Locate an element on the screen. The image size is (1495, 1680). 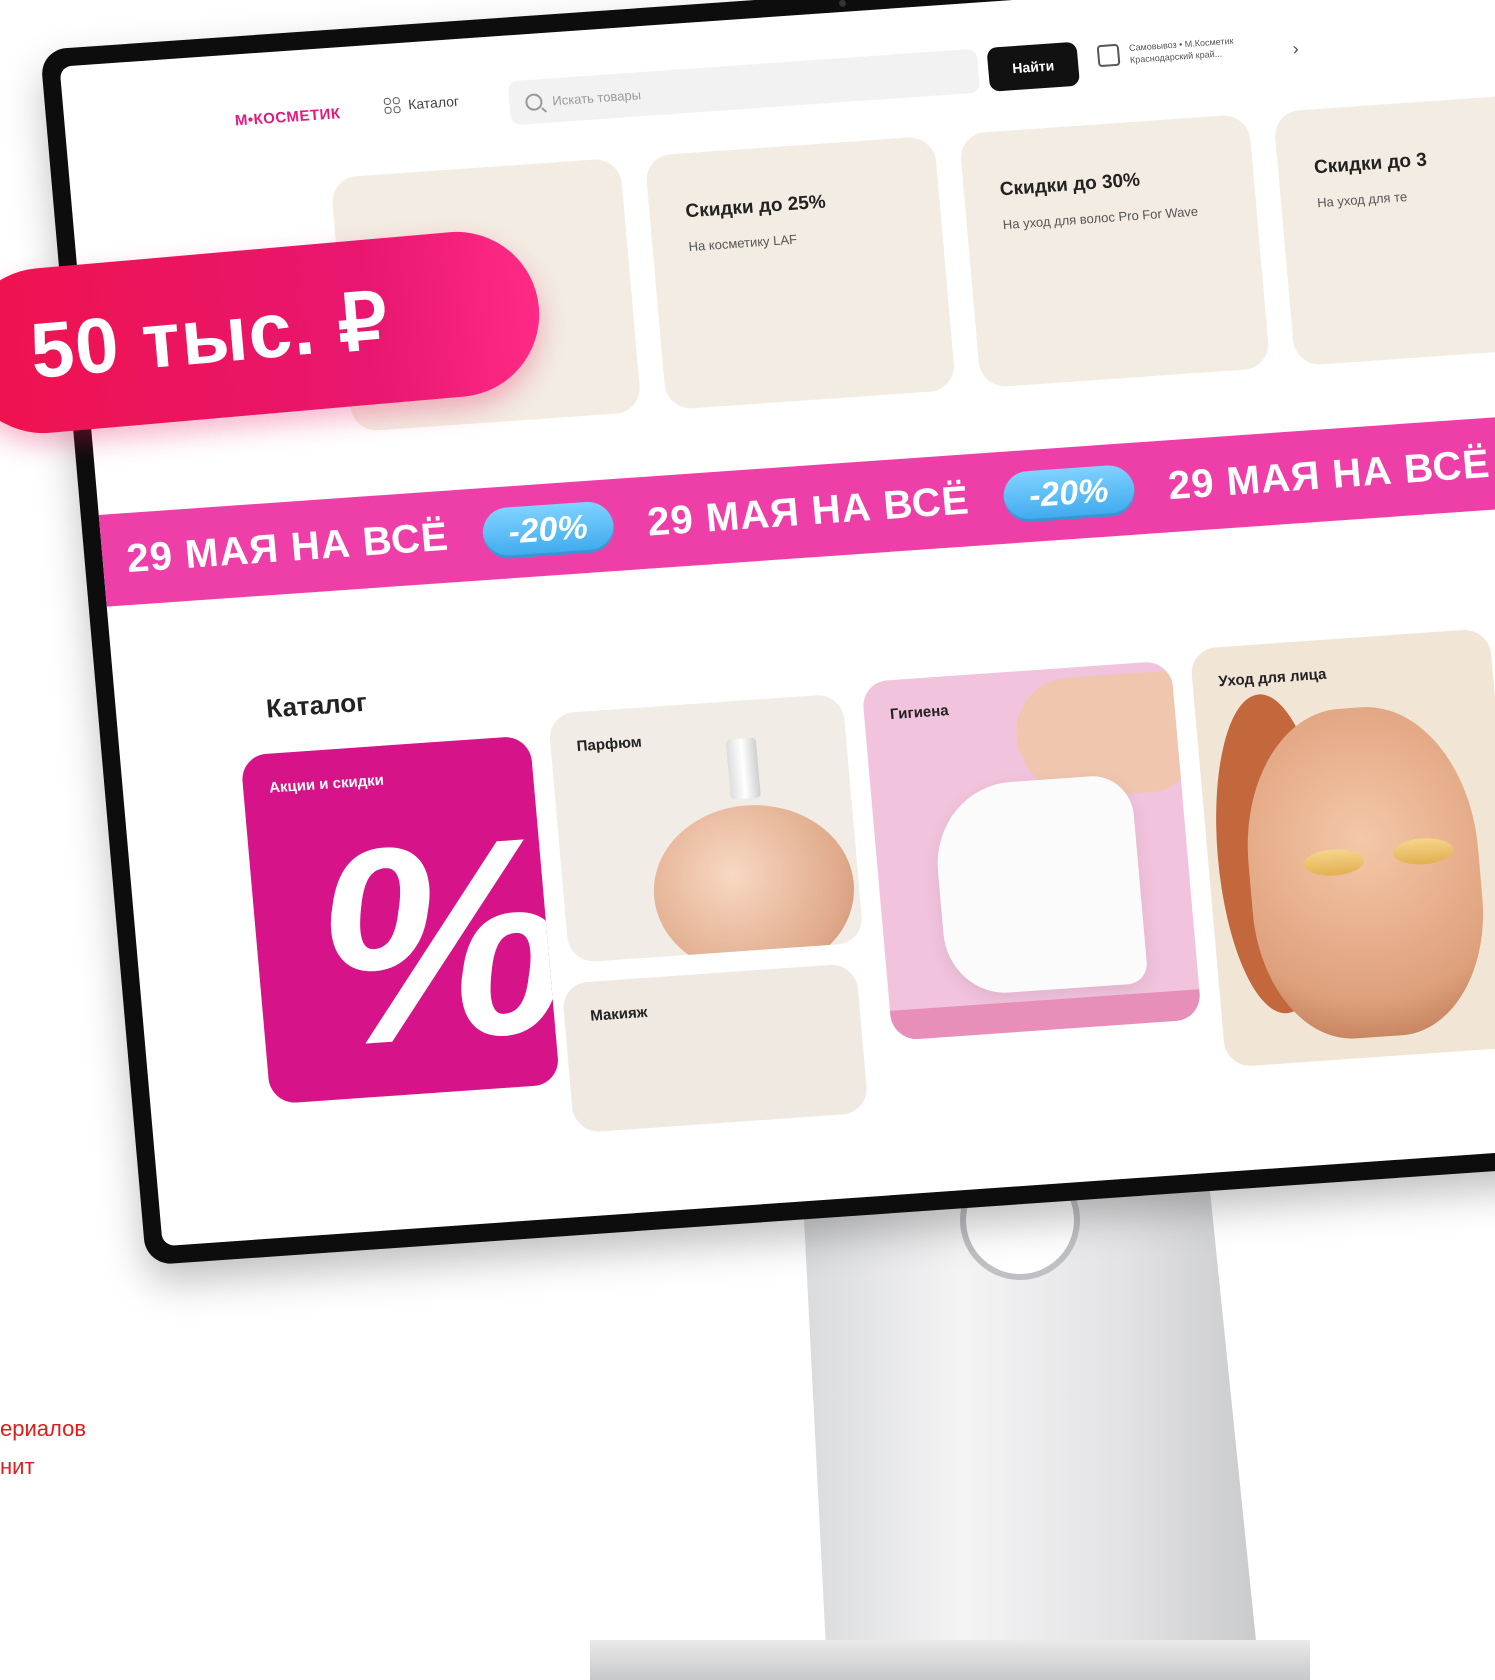
catalog-tile-perfume: Парфюм is located at coordinates (705, 828).